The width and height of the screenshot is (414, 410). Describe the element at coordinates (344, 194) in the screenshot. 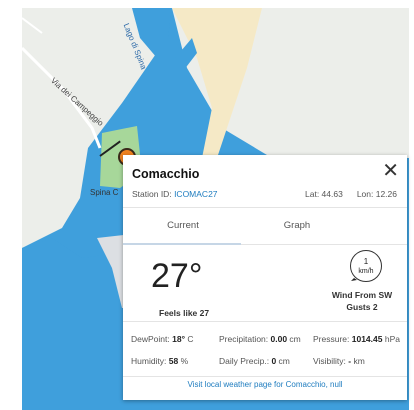

I see `coordinates: Lat: 44.63 Lon: 12.26` at that location.